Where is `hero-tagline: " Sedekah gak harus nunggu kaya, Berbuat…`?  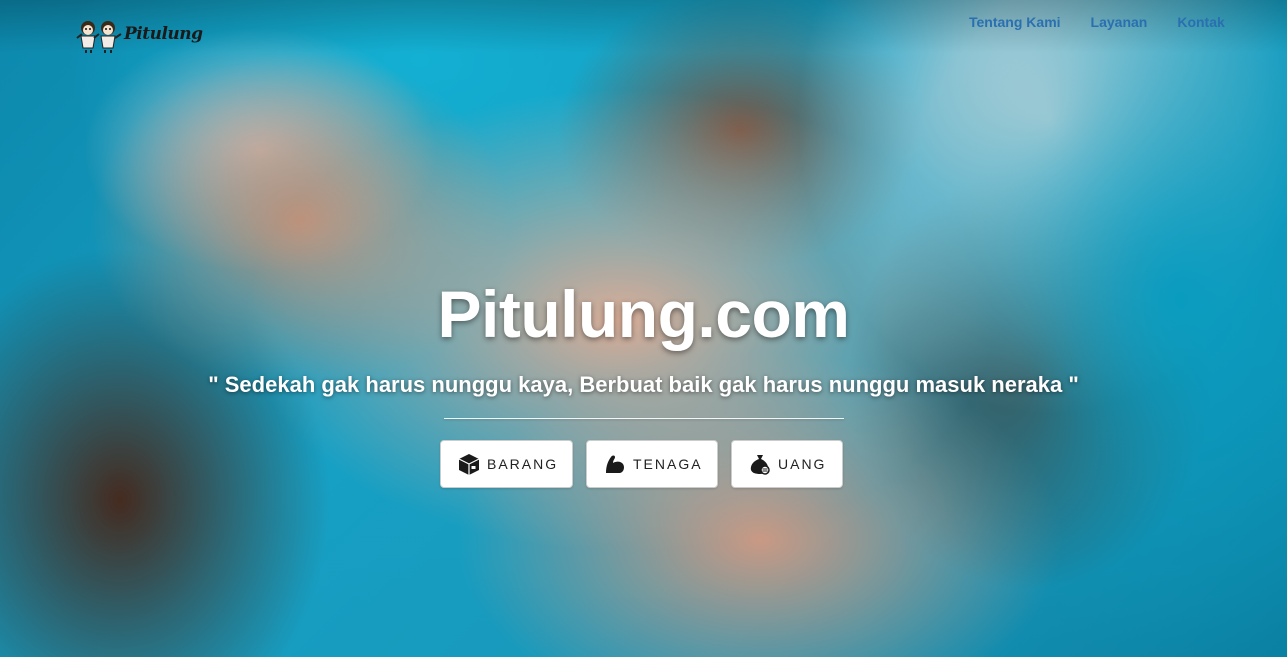 hero-tagline: " Sedekah gak harus nunggu kaya, Berbuat… is located at coordinates (643, 384).